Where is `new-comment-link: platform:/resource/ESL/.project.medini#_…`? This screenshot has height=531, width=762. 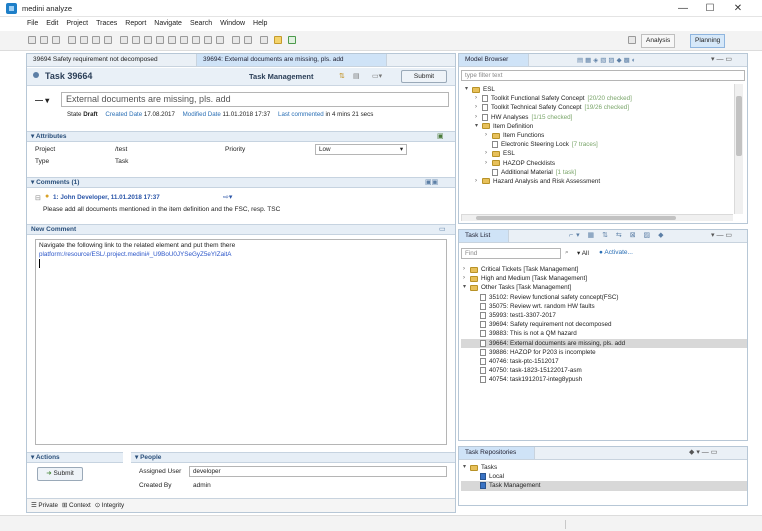
new-comment-link: platform:/resource/ESL/.project.medini#_… is located at coordinates (241, 254).